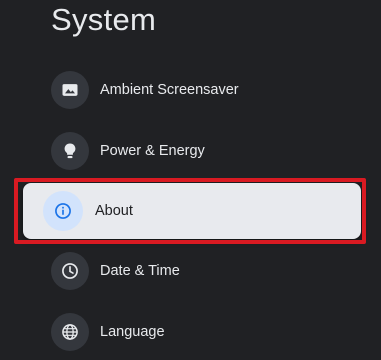 The height and width of the screenshot is (360, 381). I want to click on globe-icon, so click(70, 332).